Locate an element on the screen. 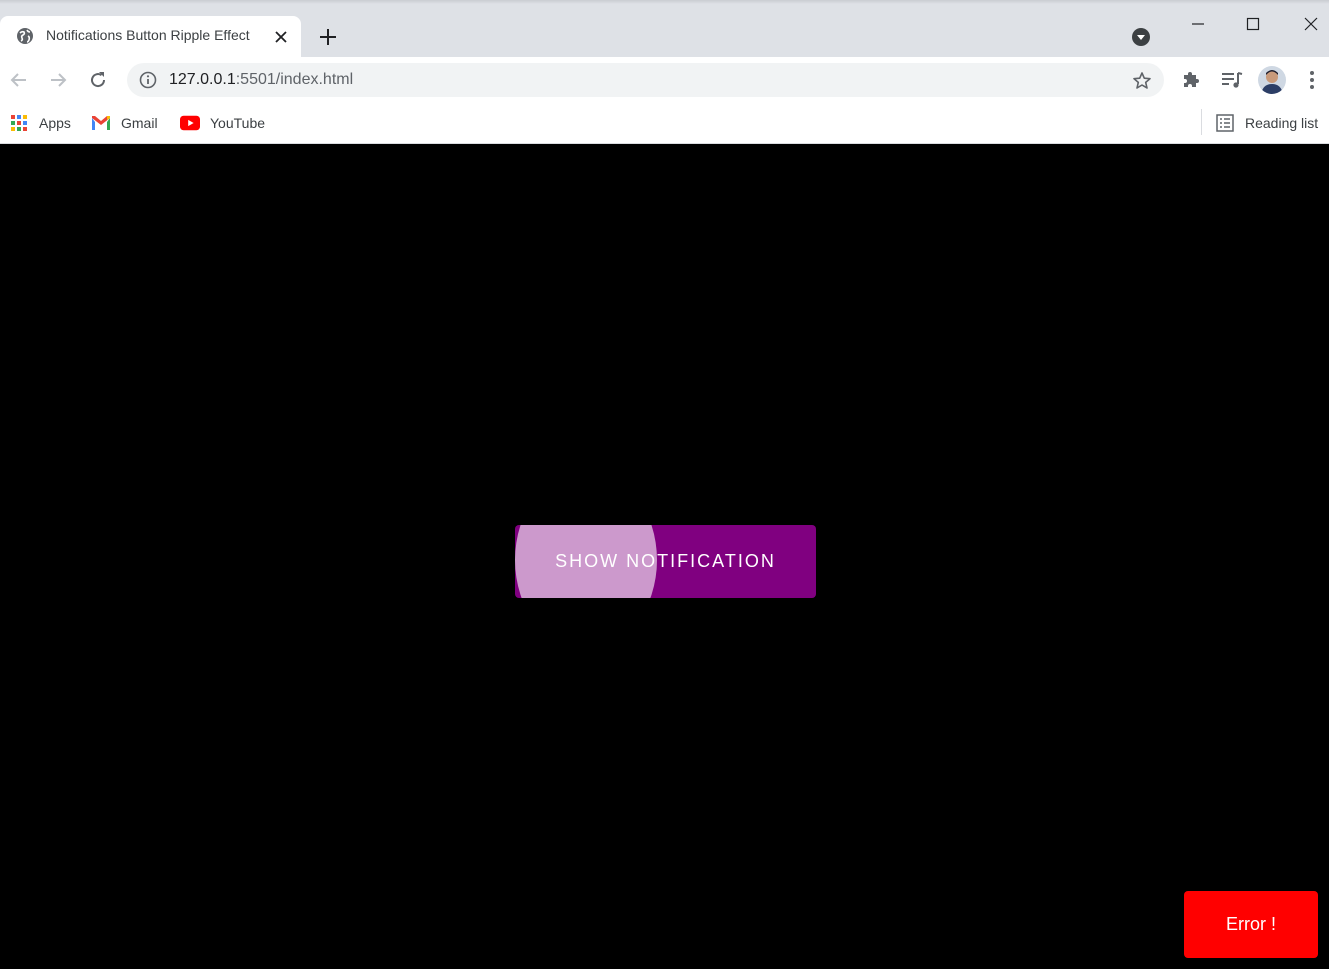  url-text: 127.0.0.1:5501/index.html is located at coordinates (261, 80).